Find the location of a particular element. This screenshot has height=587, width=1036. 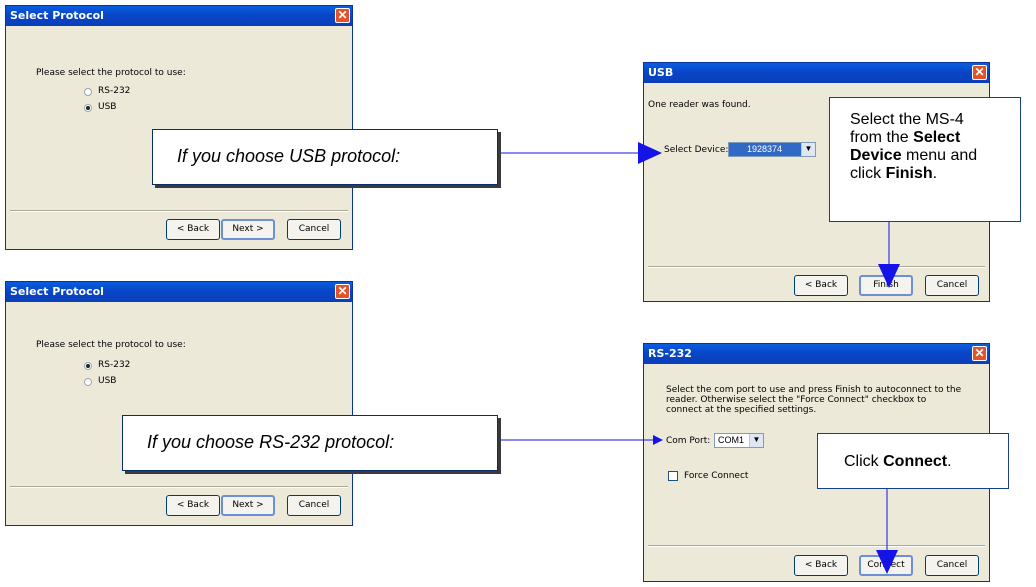

callout-usb-text: If you choose USB protocol: is located at coordinates (289, 156).